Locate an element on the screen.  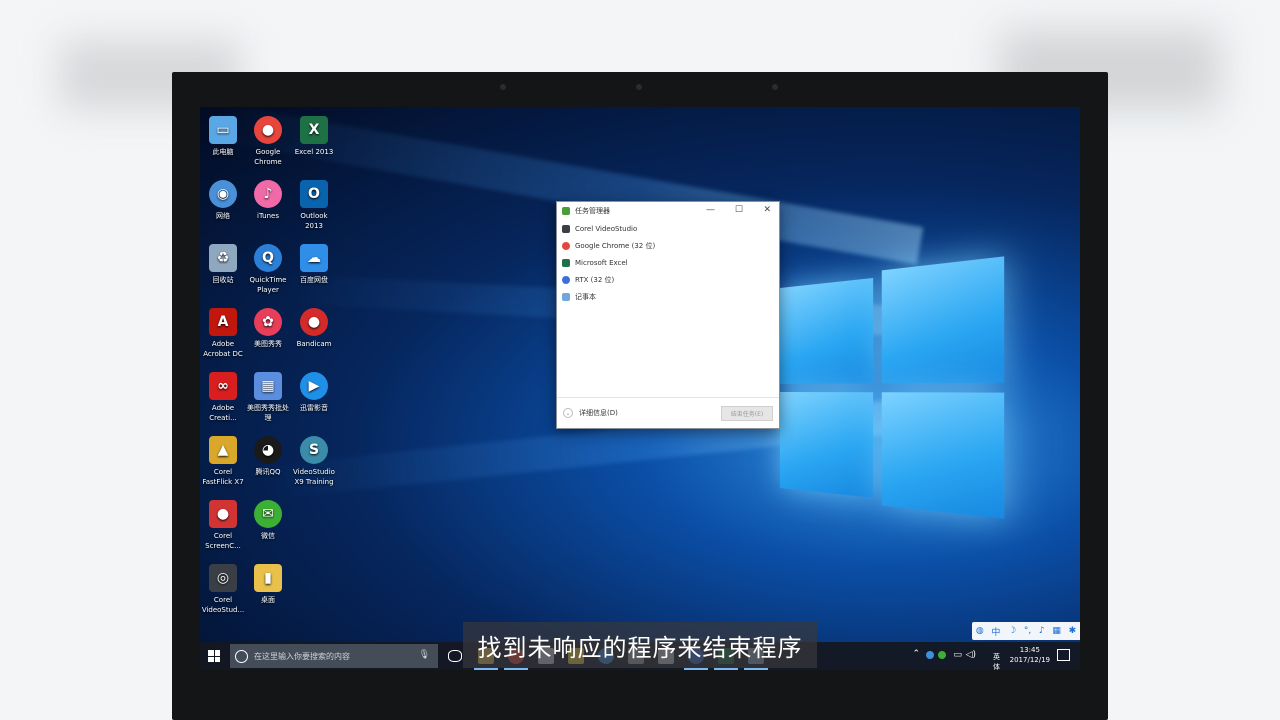
desktop-icon-qq: ◕ 腾讯QQ is located at coordinates (268, 456).